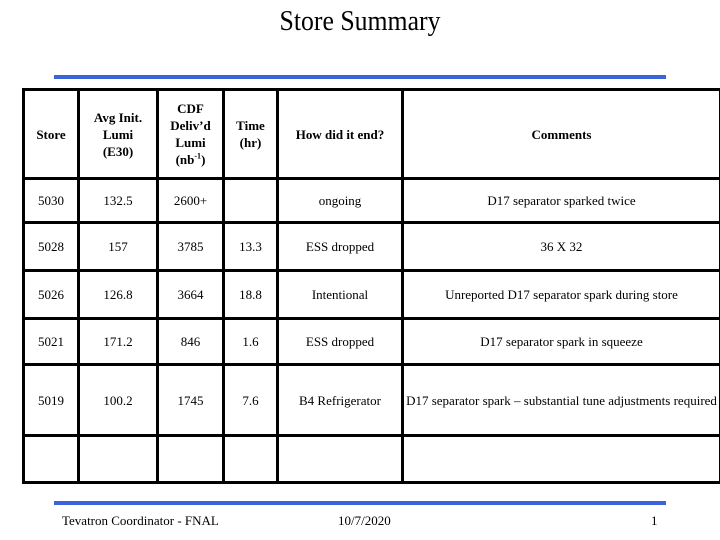  Describe the element at coordinates (560, 459) in the screenshot. I see `cell-comment` at that location.